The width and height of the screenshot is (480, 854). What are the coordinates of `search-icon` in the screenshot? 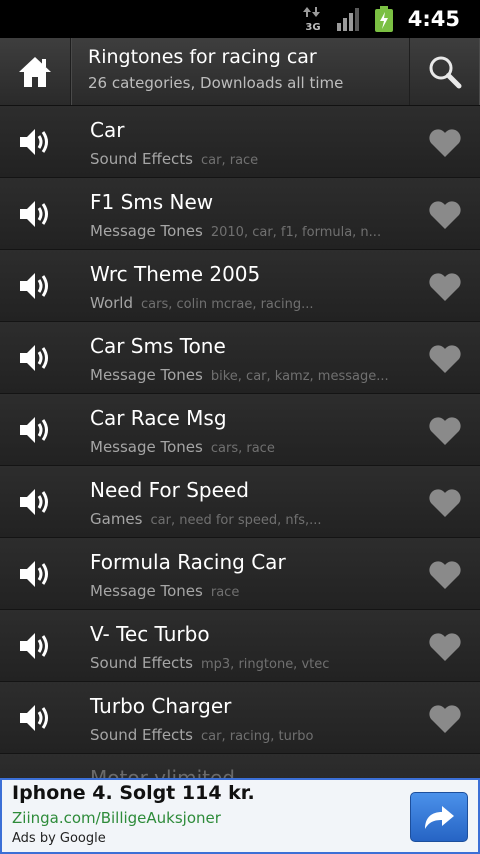 It's located at (445, 72).